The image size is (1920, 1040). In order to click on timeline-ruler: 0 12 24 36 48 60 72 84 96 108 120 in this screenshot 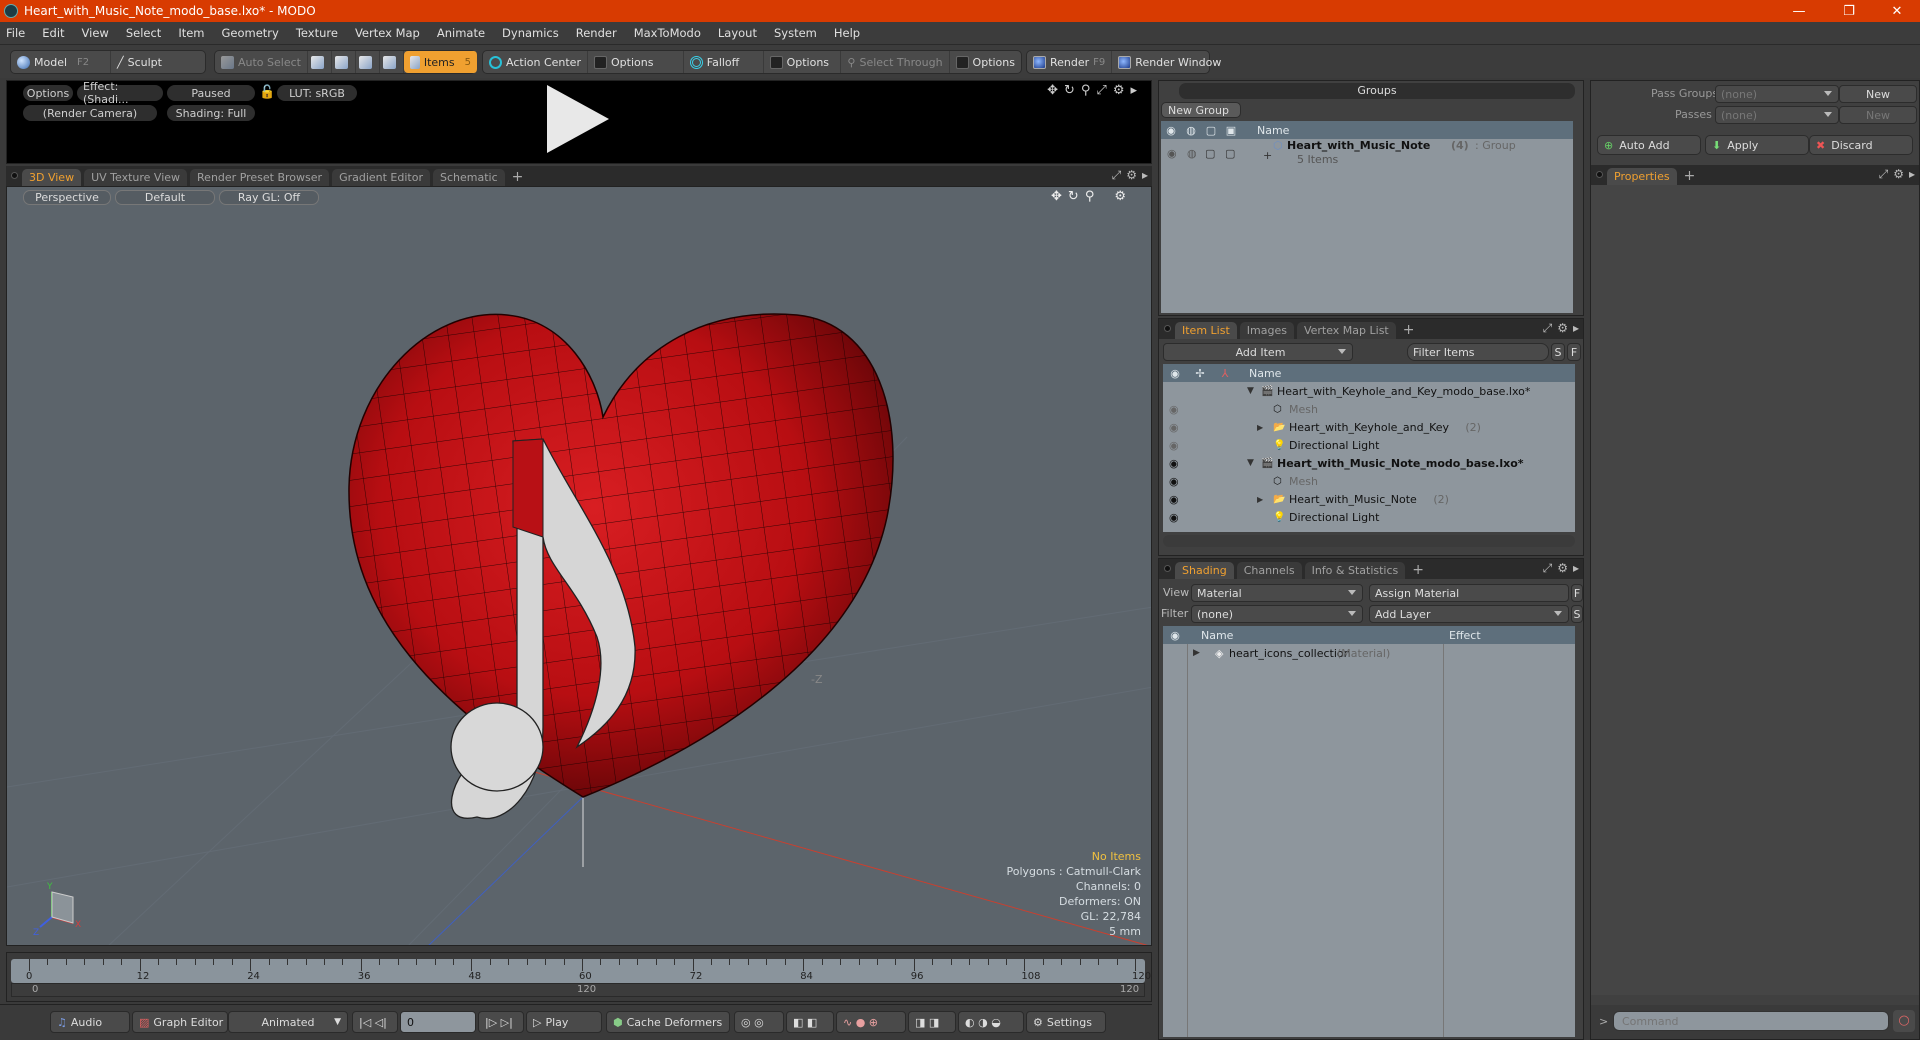, I will do `click(581, 971)`.